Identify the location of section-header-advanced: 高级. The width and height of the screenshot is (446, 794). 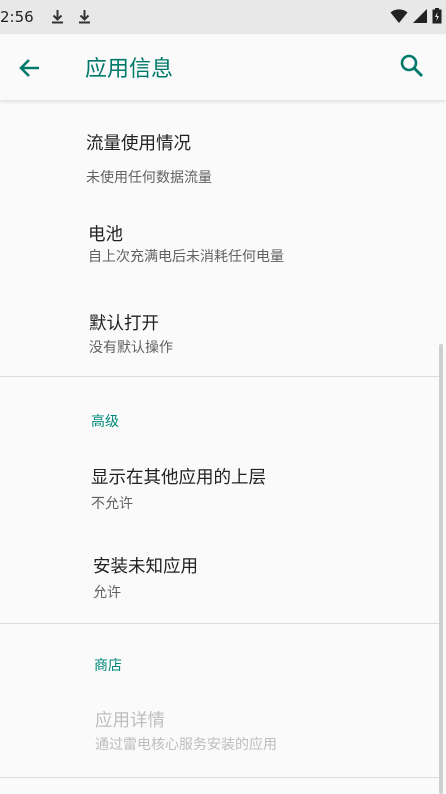
(105, 422).